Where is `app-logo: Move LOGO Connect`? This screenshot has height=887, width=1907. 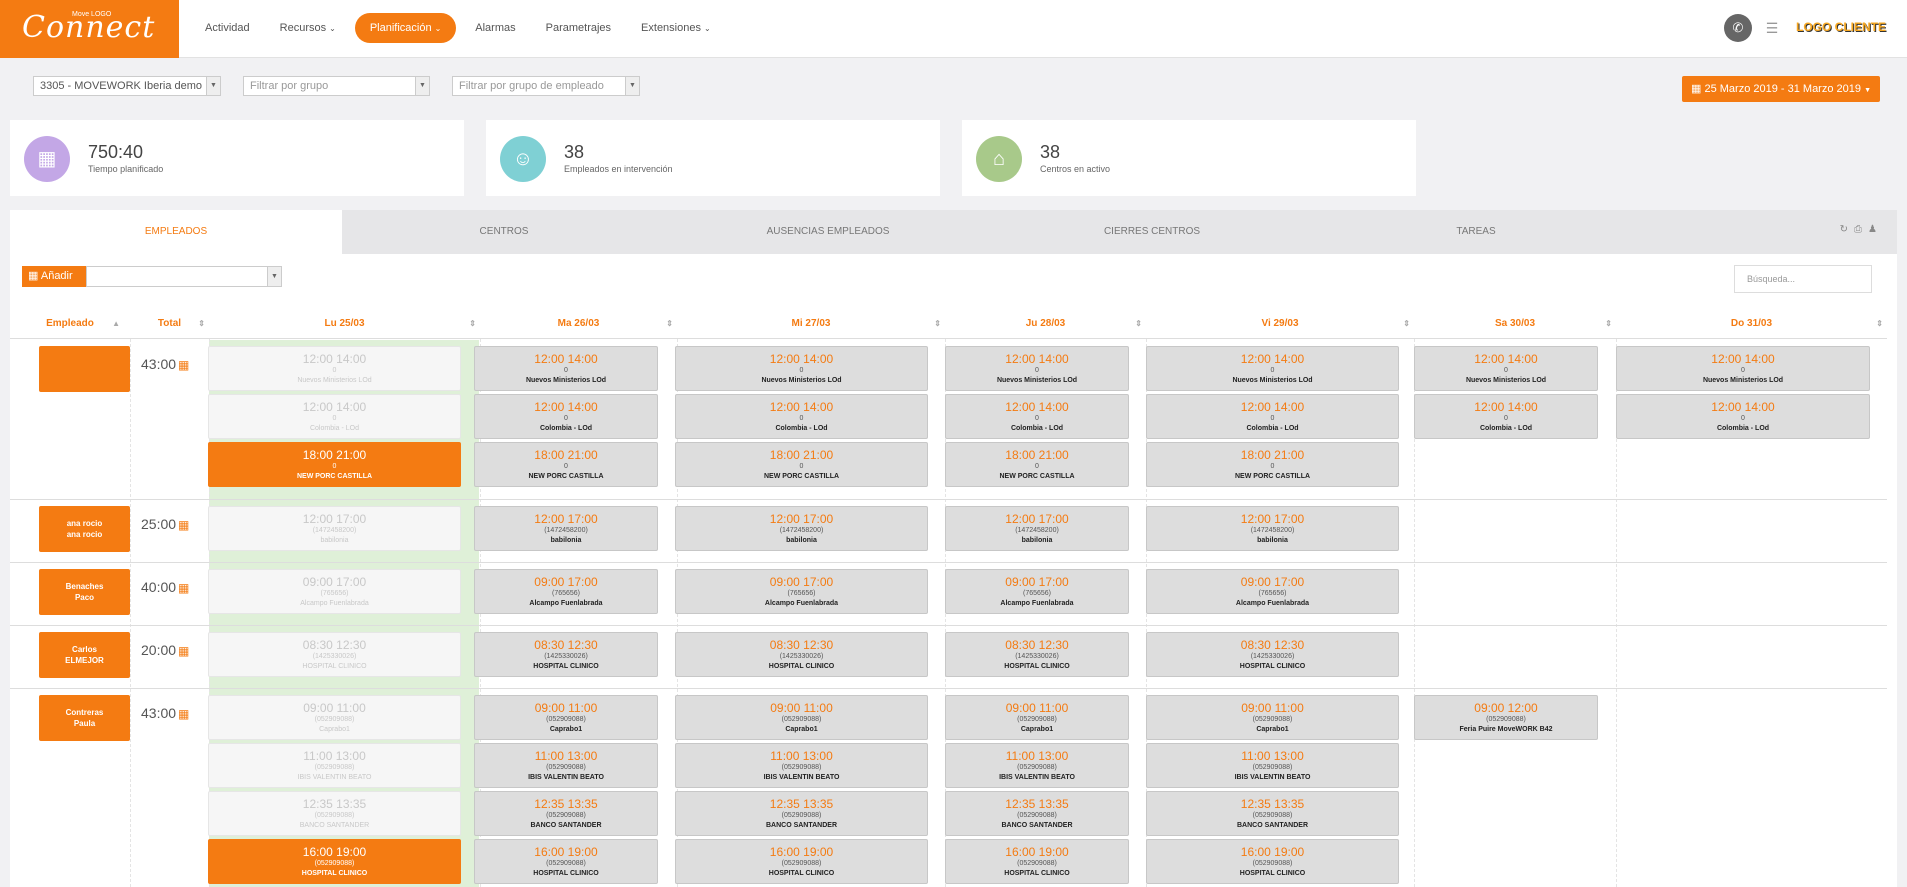
app-logo: Move LOGO Connect is located at coordinates (89, 29).